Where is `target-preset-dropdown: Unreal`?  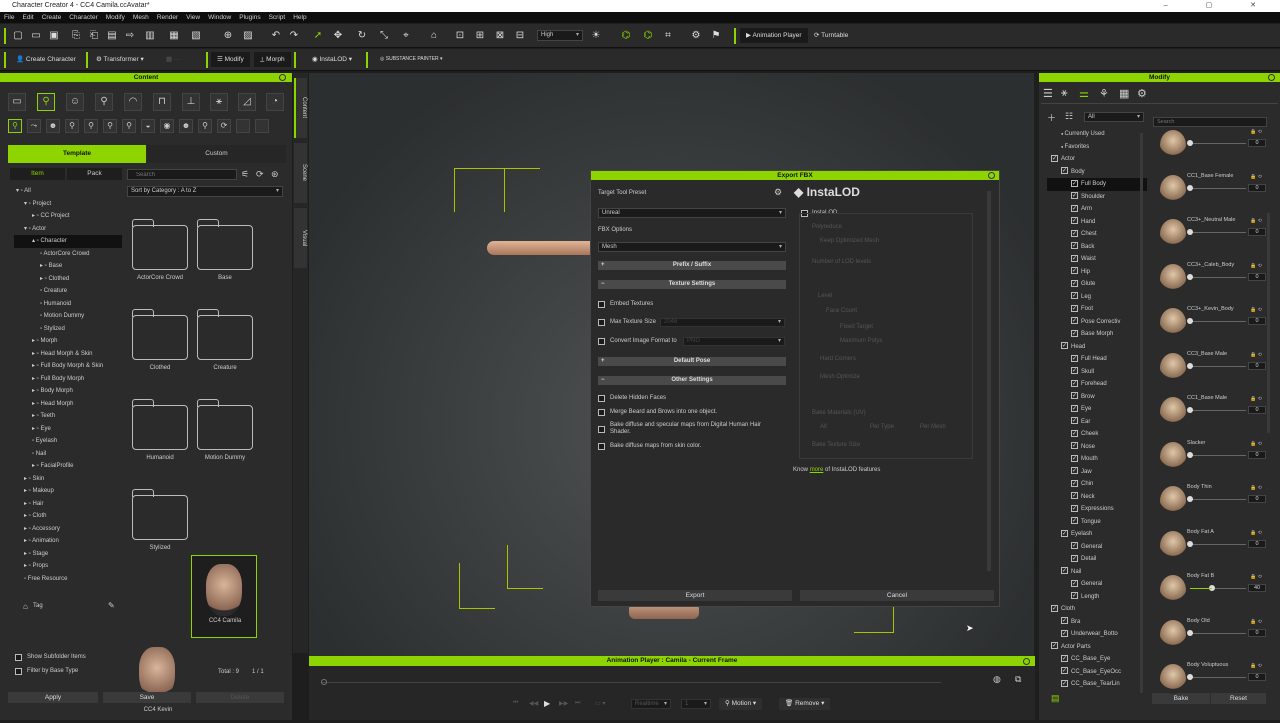 target-preset-dropdown: Unreal is located at coordinates (692, 213).